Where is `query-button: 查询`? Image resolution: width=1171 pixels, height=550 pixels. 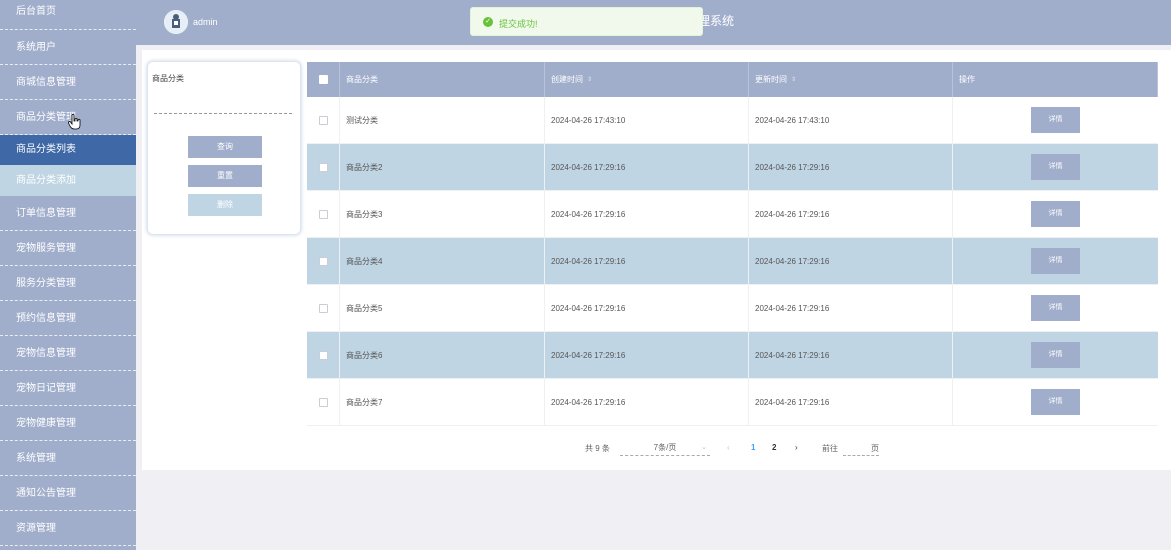
query-button: 查询 is located at coordinates (225, 147).